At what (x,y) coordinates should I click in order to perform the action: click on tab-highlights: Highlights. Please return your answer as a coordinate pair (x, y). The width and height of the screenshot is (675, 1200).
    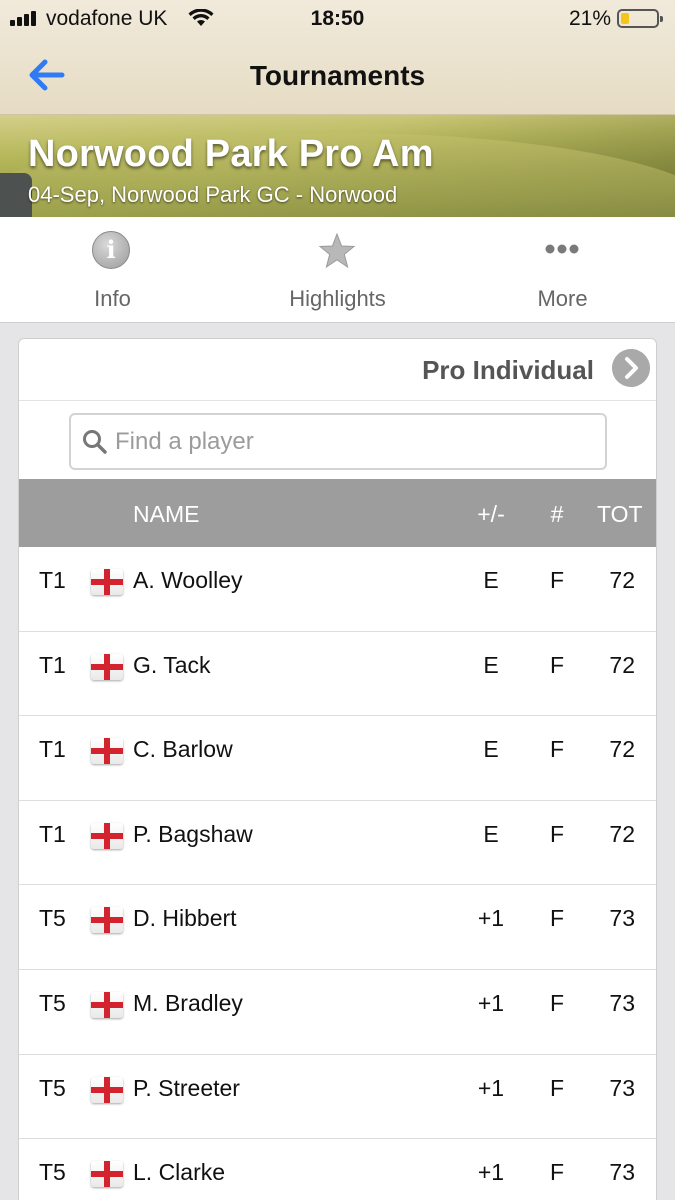
    Looking at the image, I should click on (337, 270).